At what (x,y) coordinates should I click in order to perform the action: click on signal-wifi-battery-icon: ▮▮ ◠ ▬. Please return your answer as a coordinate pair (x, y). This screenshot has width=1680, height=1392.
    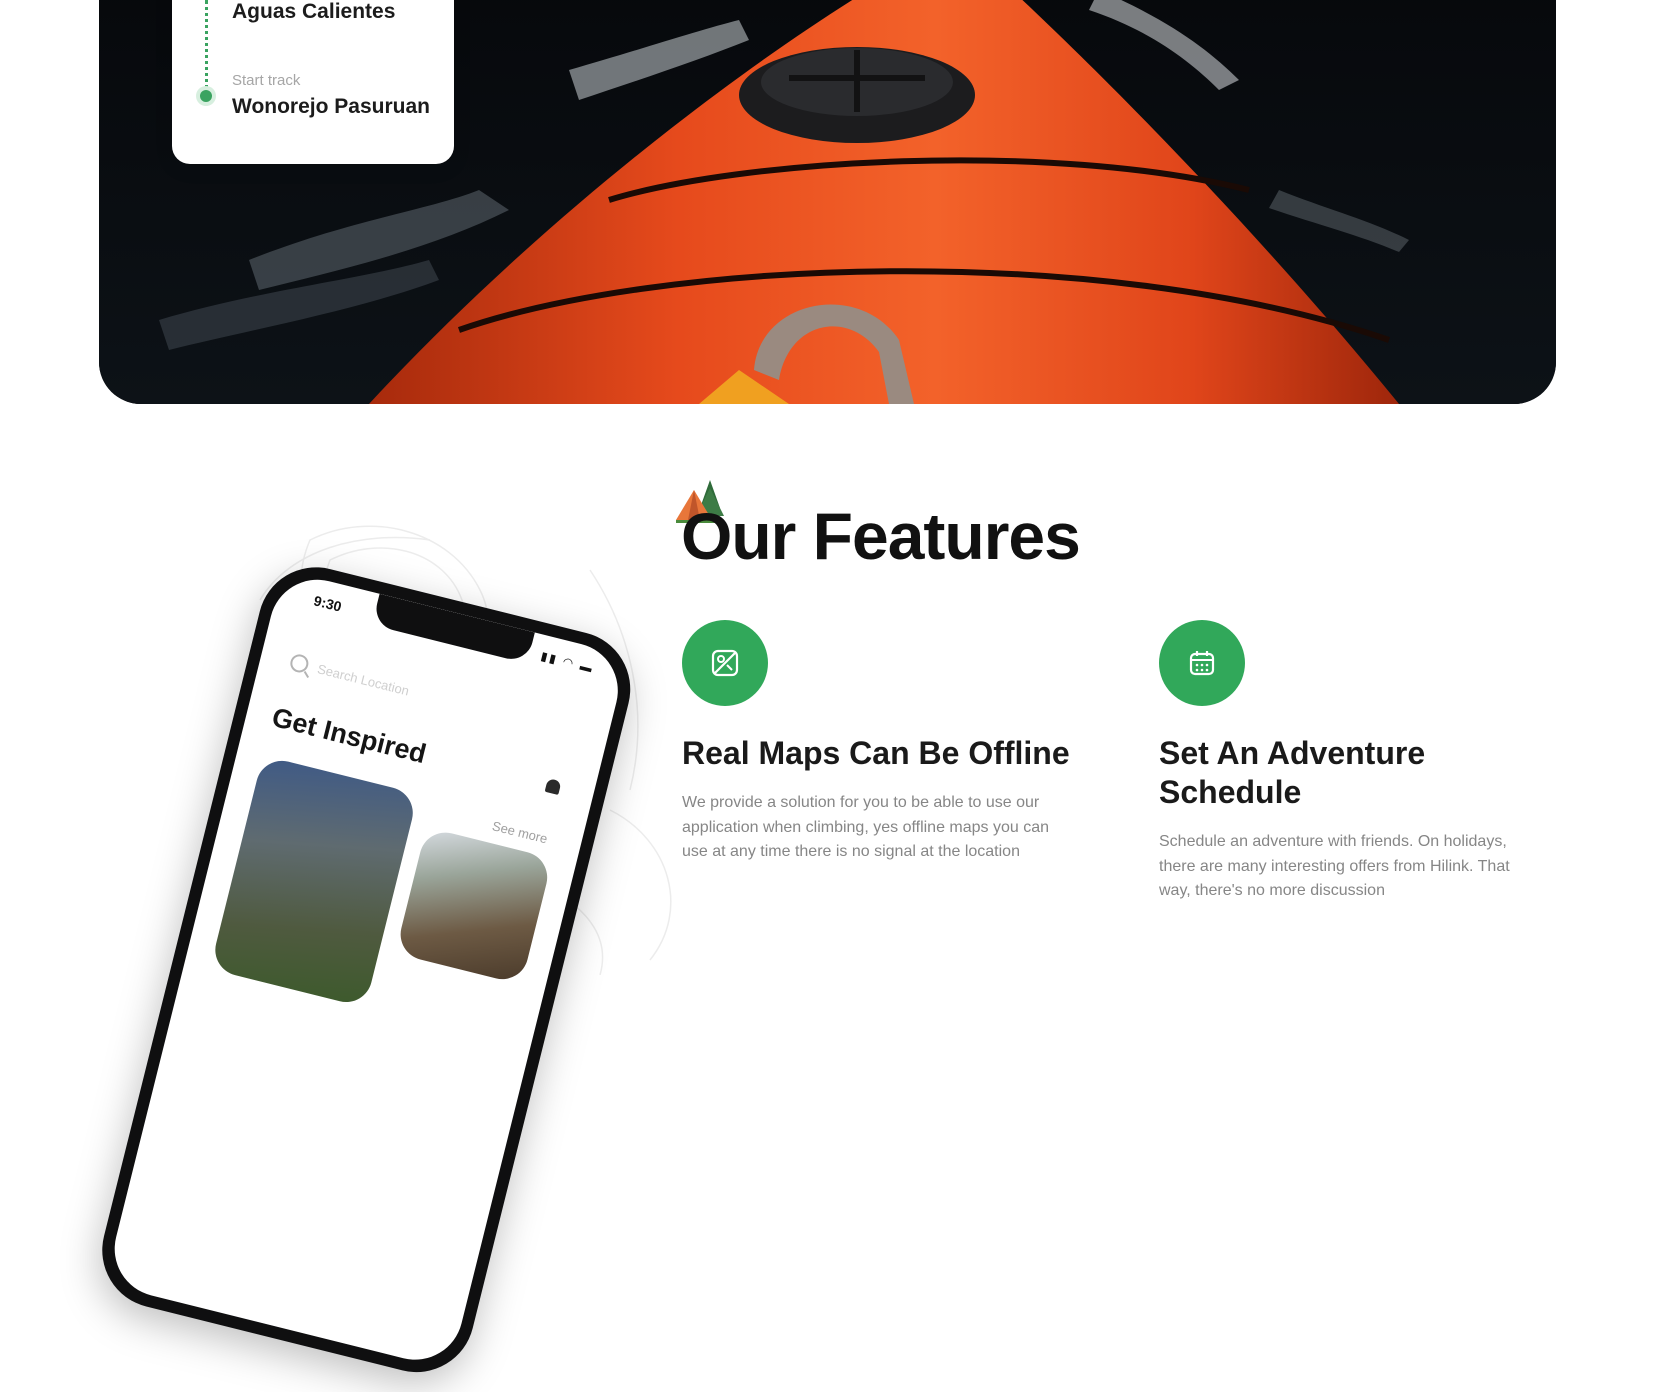
    Looking at the image, I should click on (567, 662).